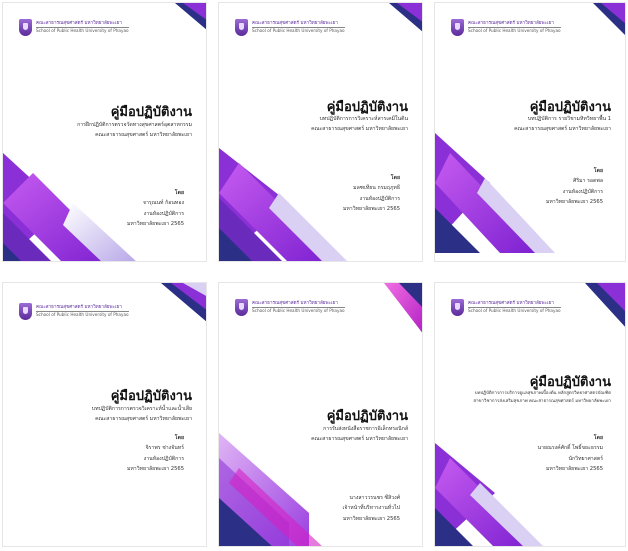 This screenshot has height=551, width=628. Describe the element at coordinates (363, 119) in the screenshot. I see `subtitle-line: บทปฏิบัติการการวิเคราะห์สารเคมีในดิน` at that location.